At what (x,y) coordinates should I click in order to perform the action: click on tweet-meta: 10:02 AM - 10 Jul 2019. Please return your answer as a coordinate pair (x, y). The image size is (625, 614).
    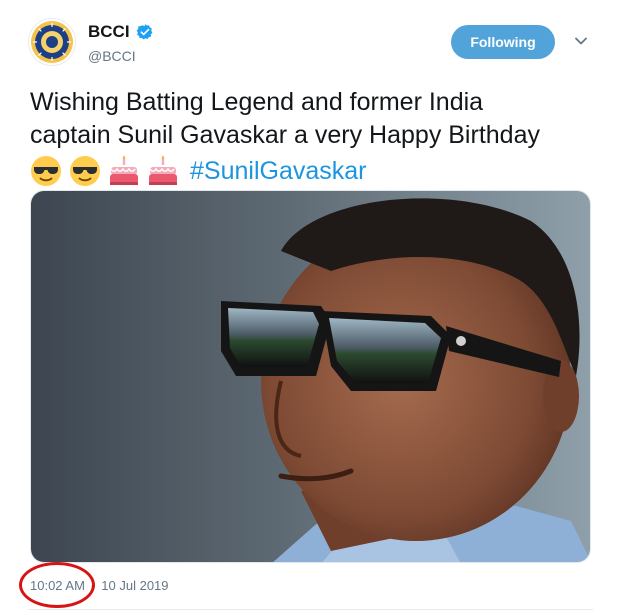
    Looking at the image, I should click on (99, 585).